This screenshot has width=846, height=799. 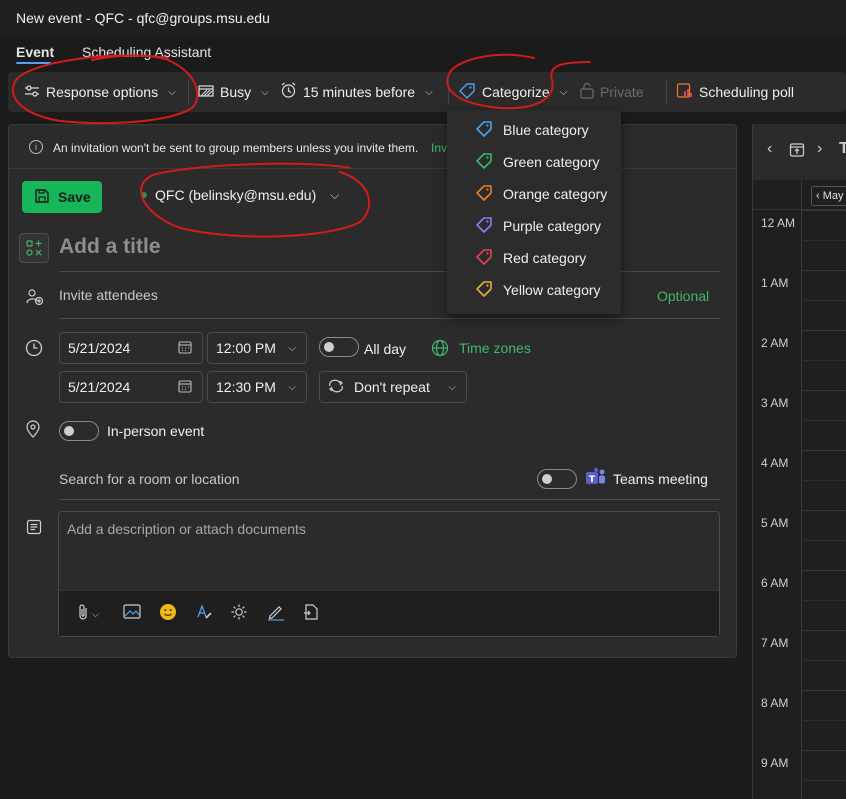 What do you see at coordinates (246, 387) in the screenshot?
I see `end-time-value: 12:30 PM` at bounding box center [246, 387].